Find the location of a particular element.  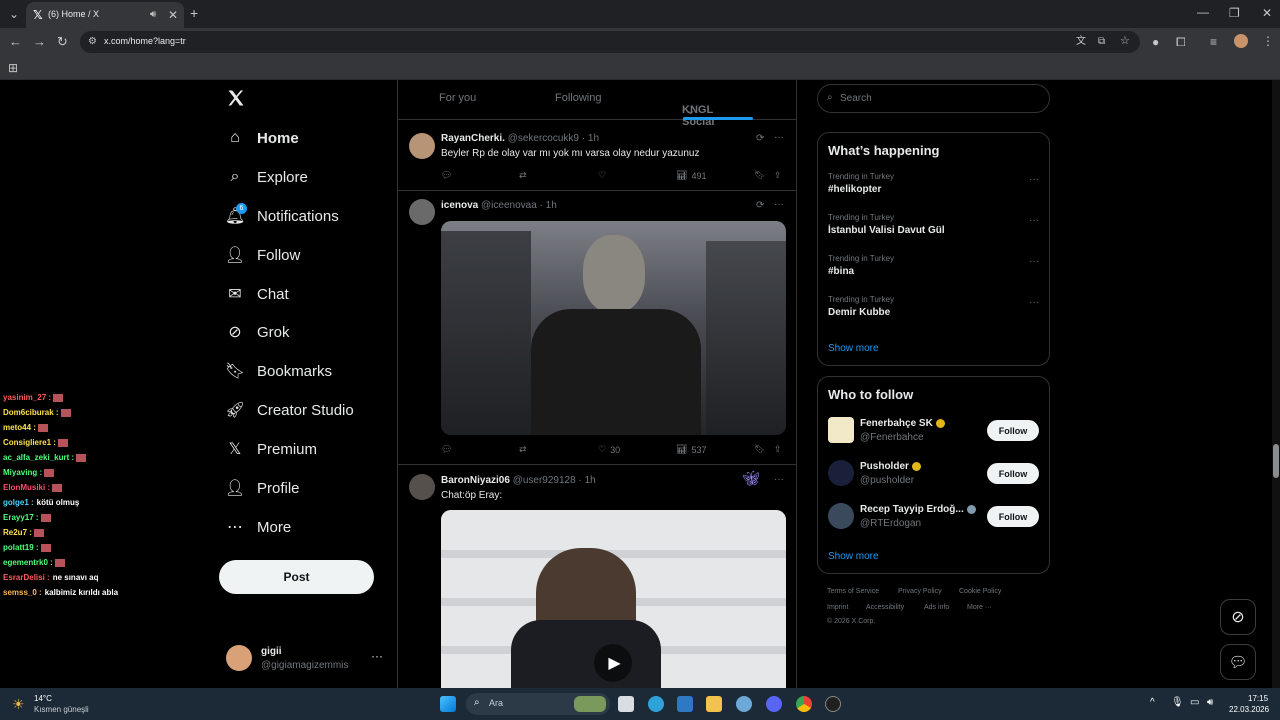

nav-item-notifications: 🔔︎ 6 Notifications is located at coordinates (282, 216).